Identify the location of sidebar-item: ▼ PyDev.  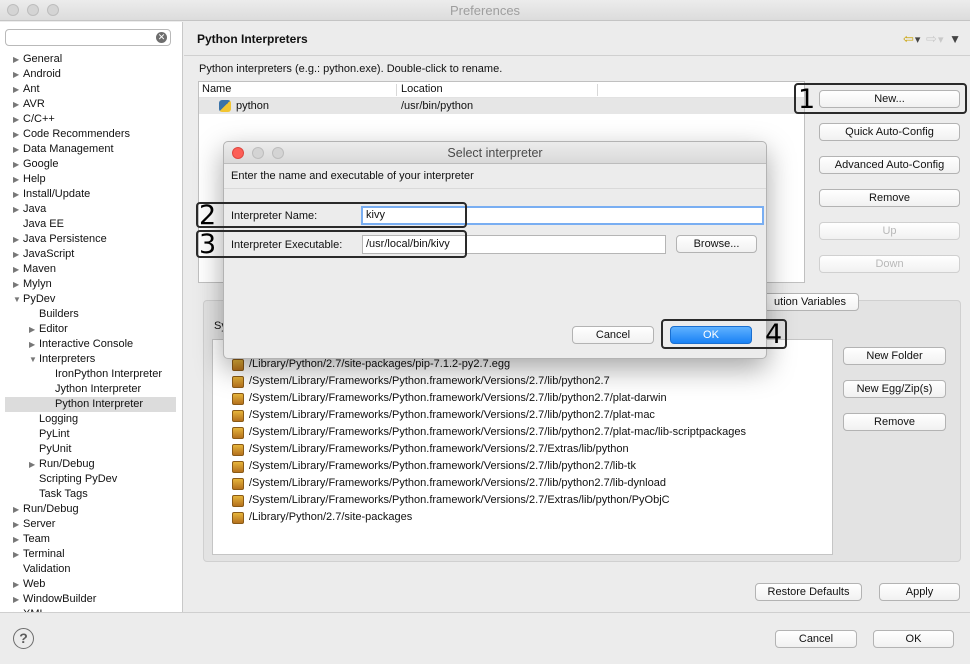
(91, 299).